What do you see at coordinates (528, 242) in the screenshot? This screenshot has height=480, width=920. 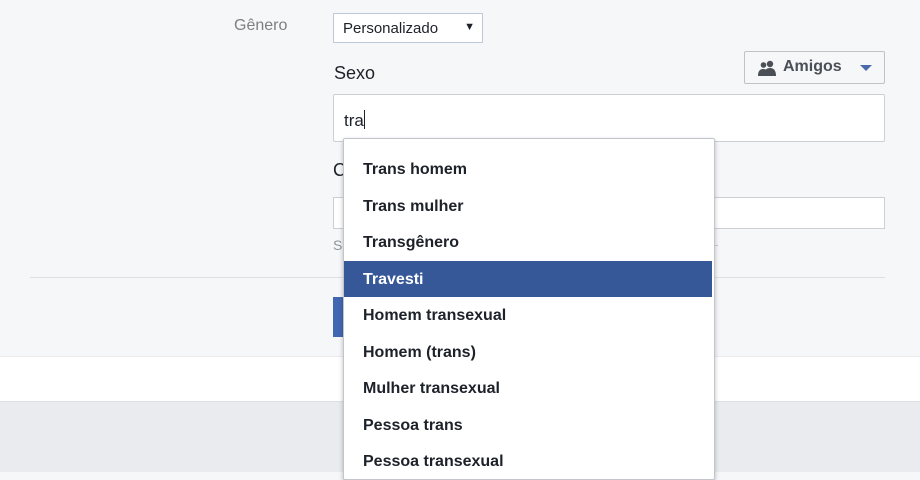 I see `dropdown-option: Transgênero` at bounding box center [528, 242].